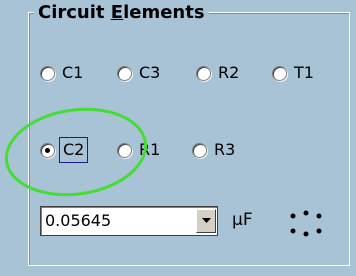 The width and height of the screenshot is (356, 276). Describe the element at coordinates (150, 72) in the screenshot. I see `radio-label-c3: C3` at that location.